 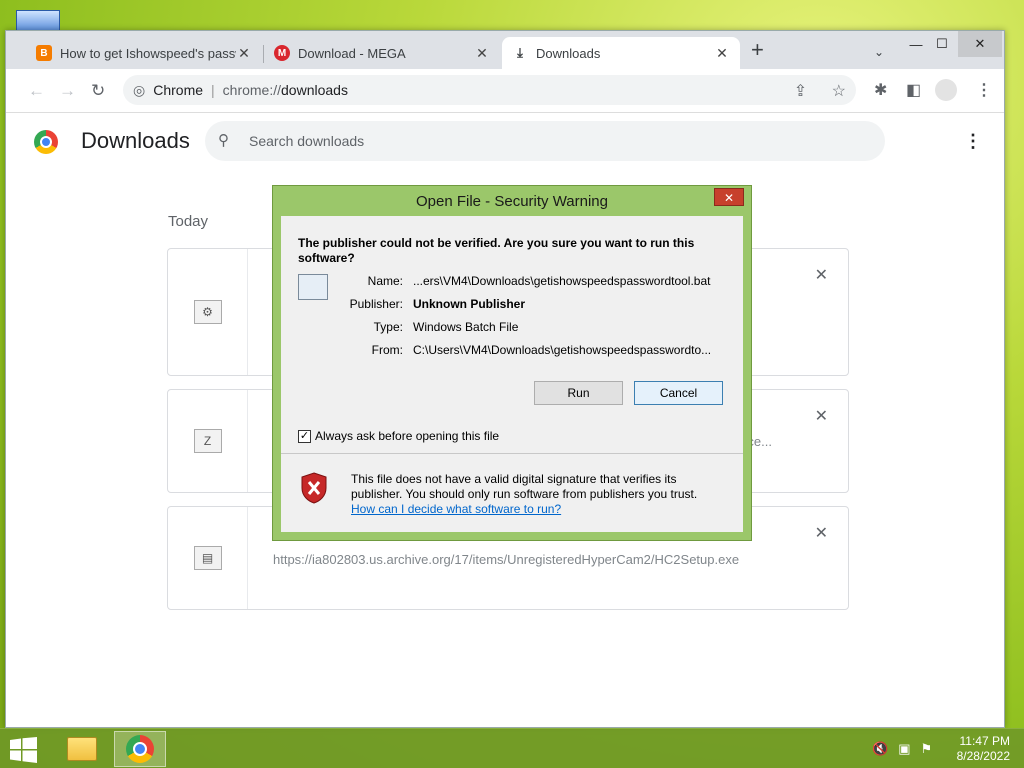 What do you see at coordinates (188, 221) in the screenshot?
I see `section-heading-today: Today` at bounding box center [188, 221].